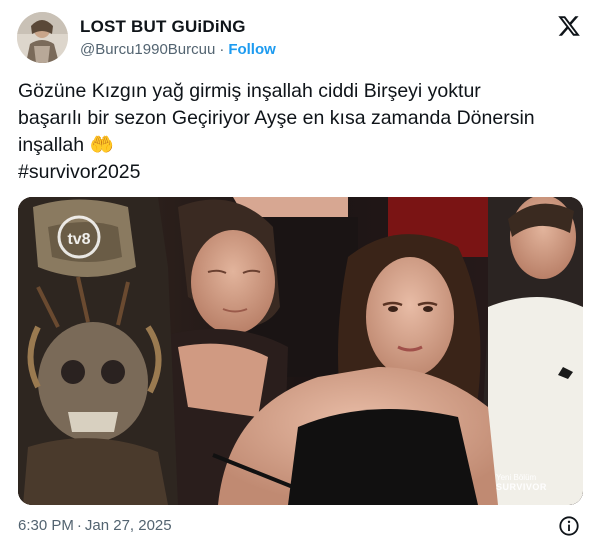  I want to click on tweet-timestamp: 6:30 PM · Jan 27, 2025, so click(95, 525).